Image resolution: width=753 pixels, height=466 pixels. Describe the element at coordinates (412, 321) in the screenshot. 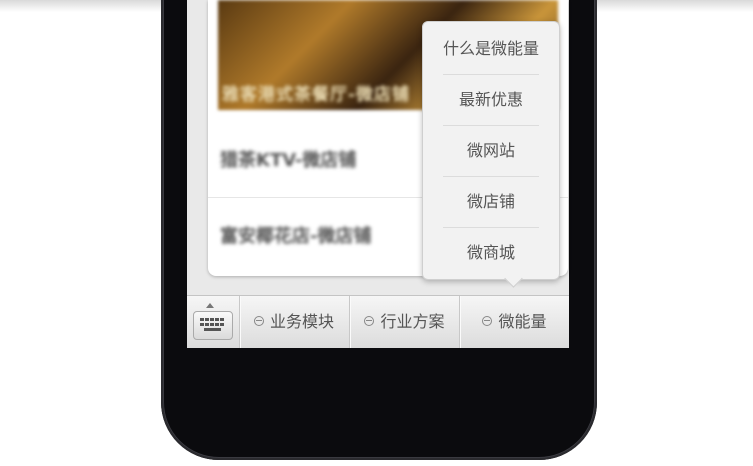

I see `tab-label: 行业方案` at that location.